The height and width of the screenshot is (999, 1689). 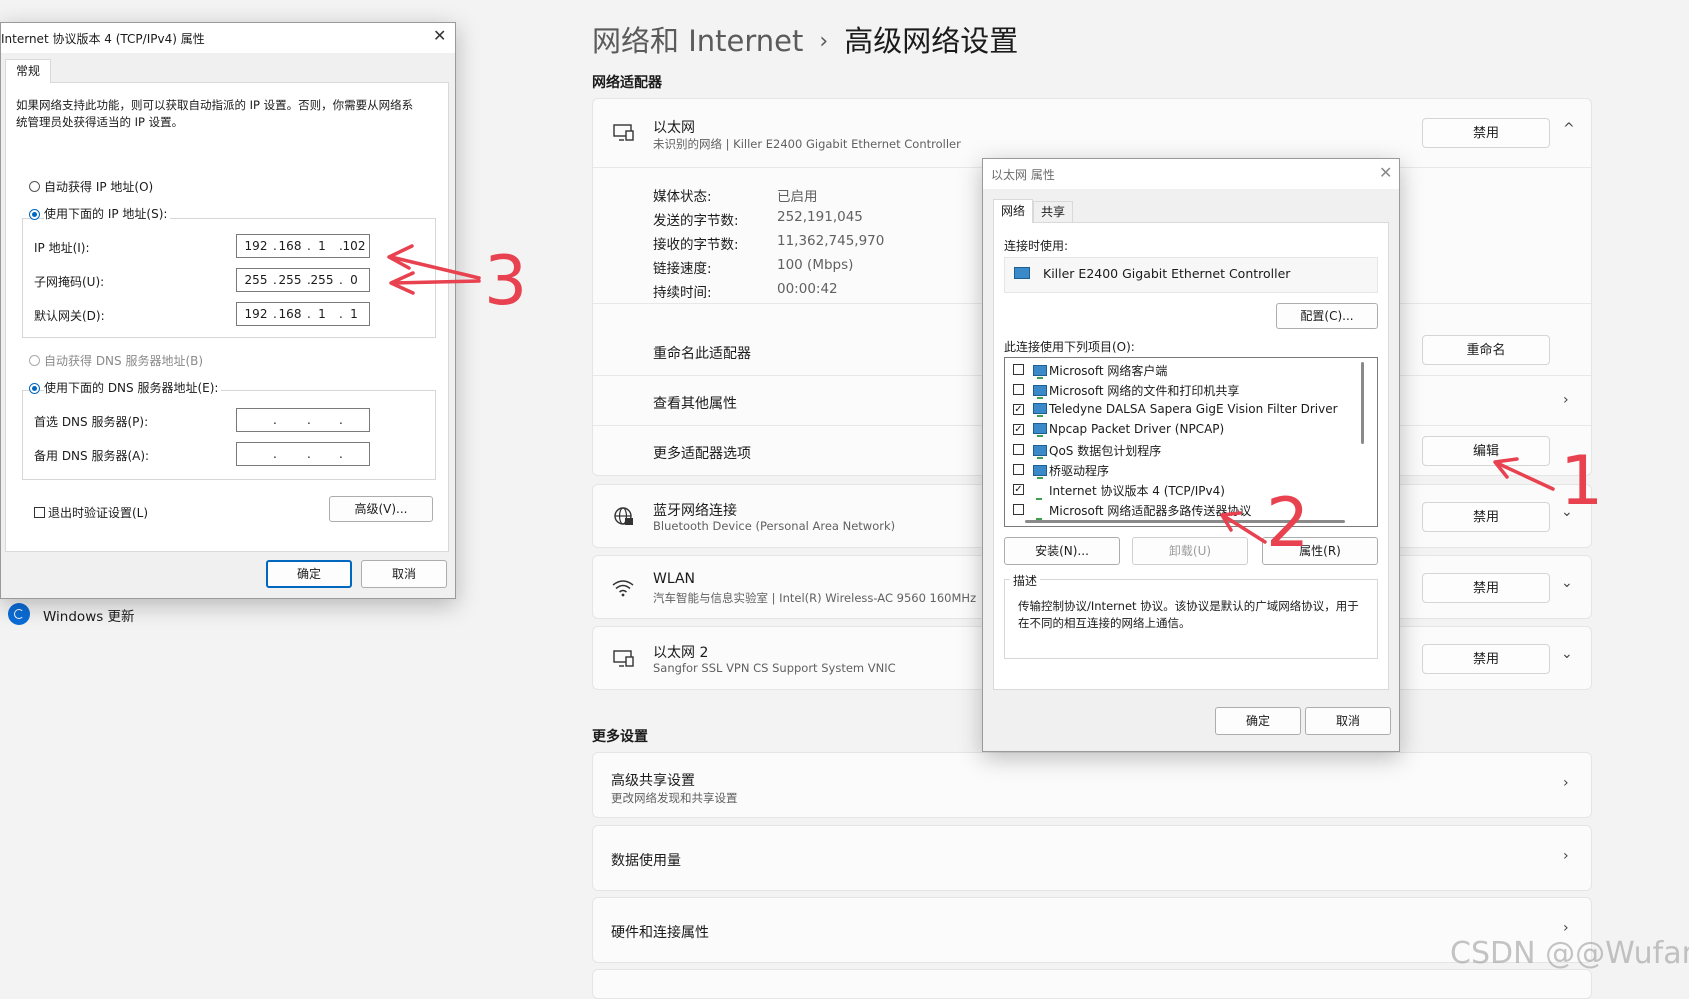 I want to click on annotation-number-1: 1, so click(x=1582, y=481).